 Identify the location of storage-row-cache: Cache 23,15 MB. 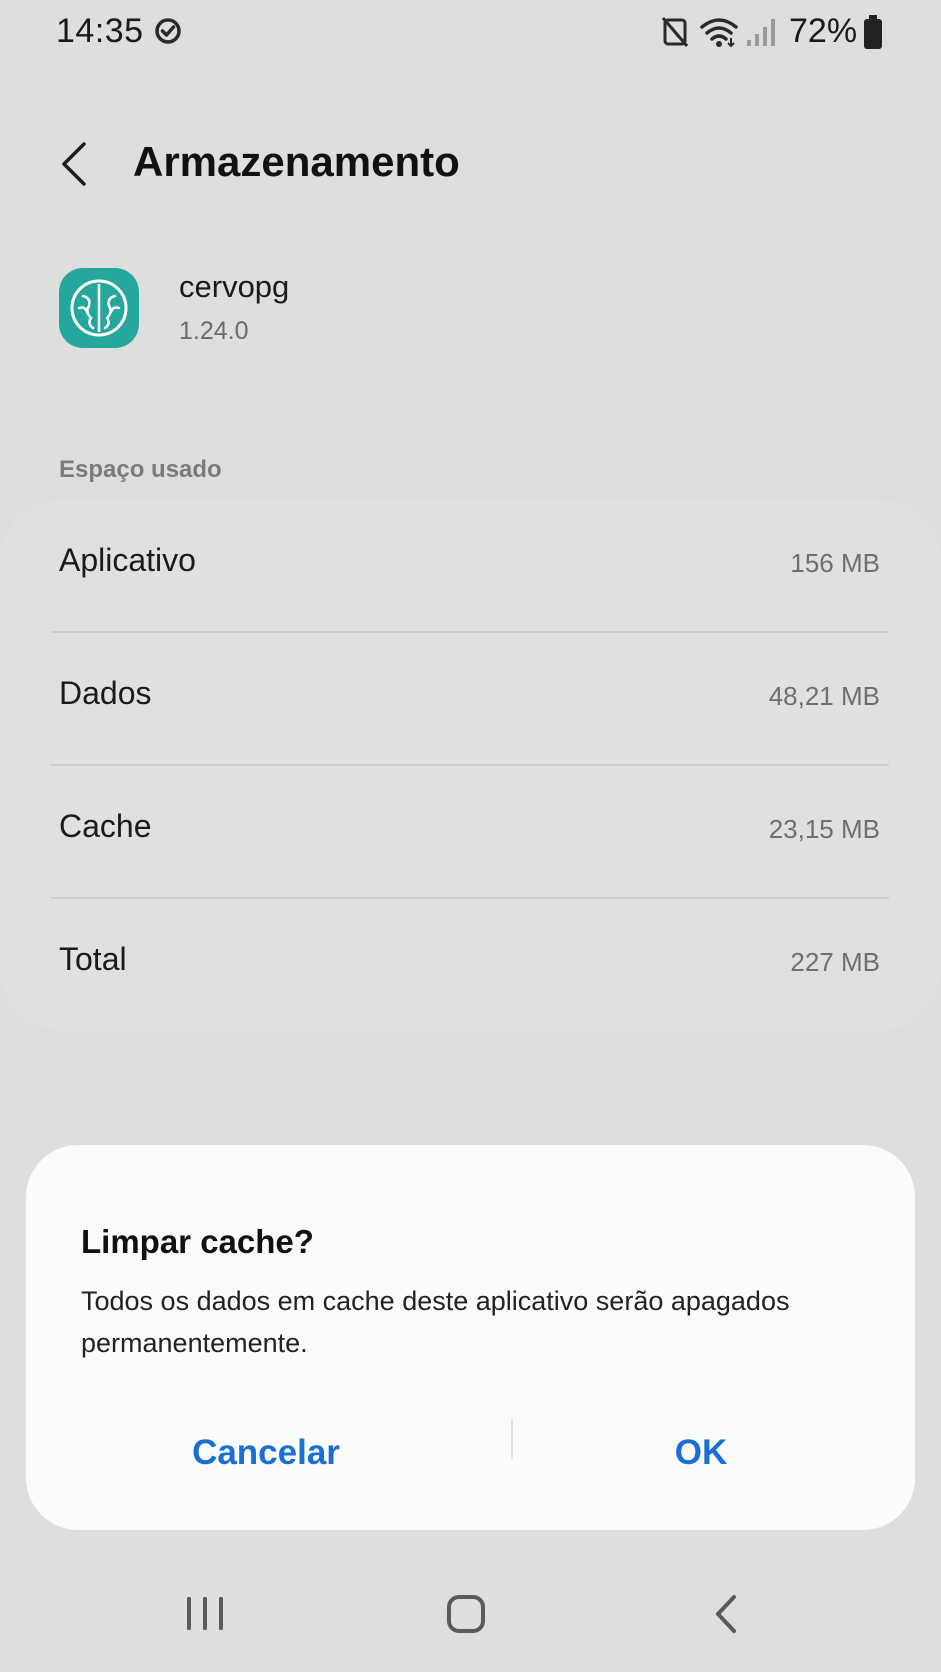
(470, 832).